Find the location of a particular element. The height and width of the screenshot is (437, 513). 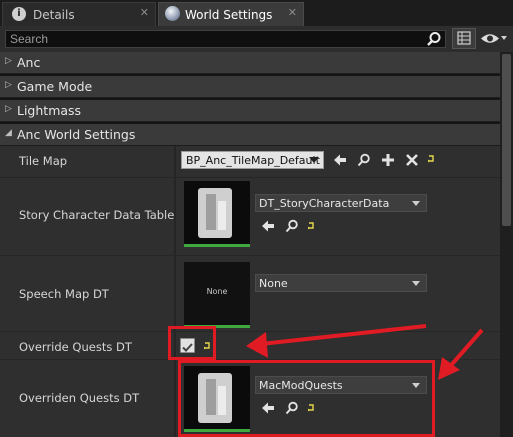

table-icon is located at coordinates (464, 38).